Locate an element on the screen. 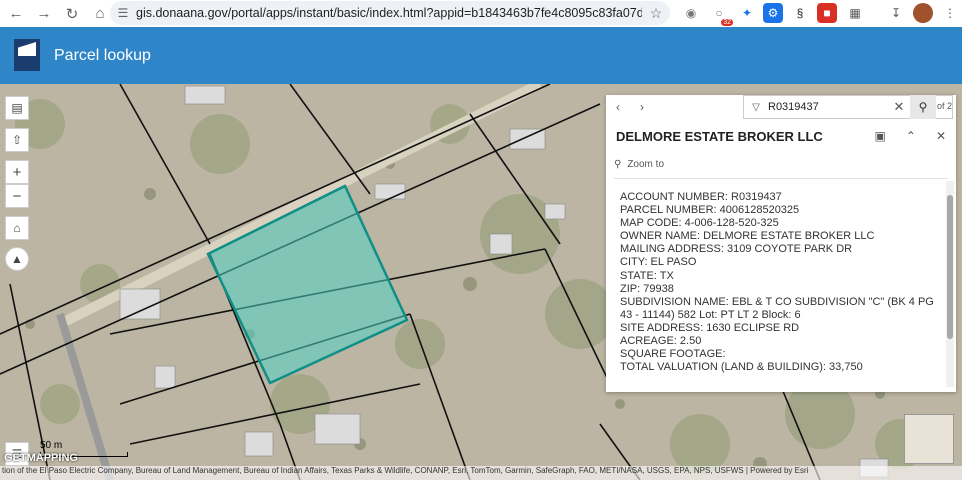  collapse-icon: ⌃ is located at coordinates (911, 136).